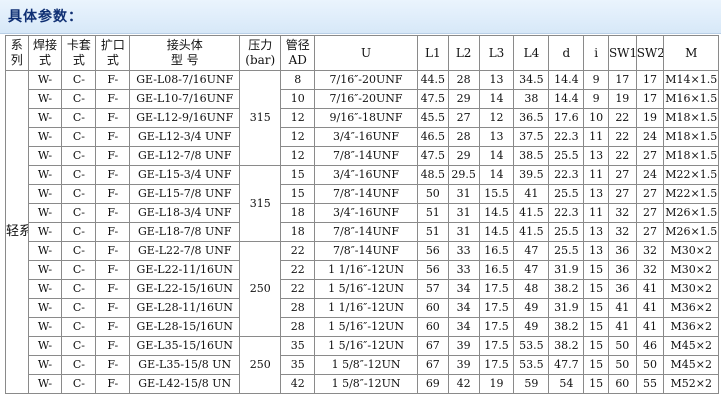 This screenshot has width=721, height=405. Describe the element at coordinates (432, 289) in the screenshot. I see `l1-cell: 57` at that location.